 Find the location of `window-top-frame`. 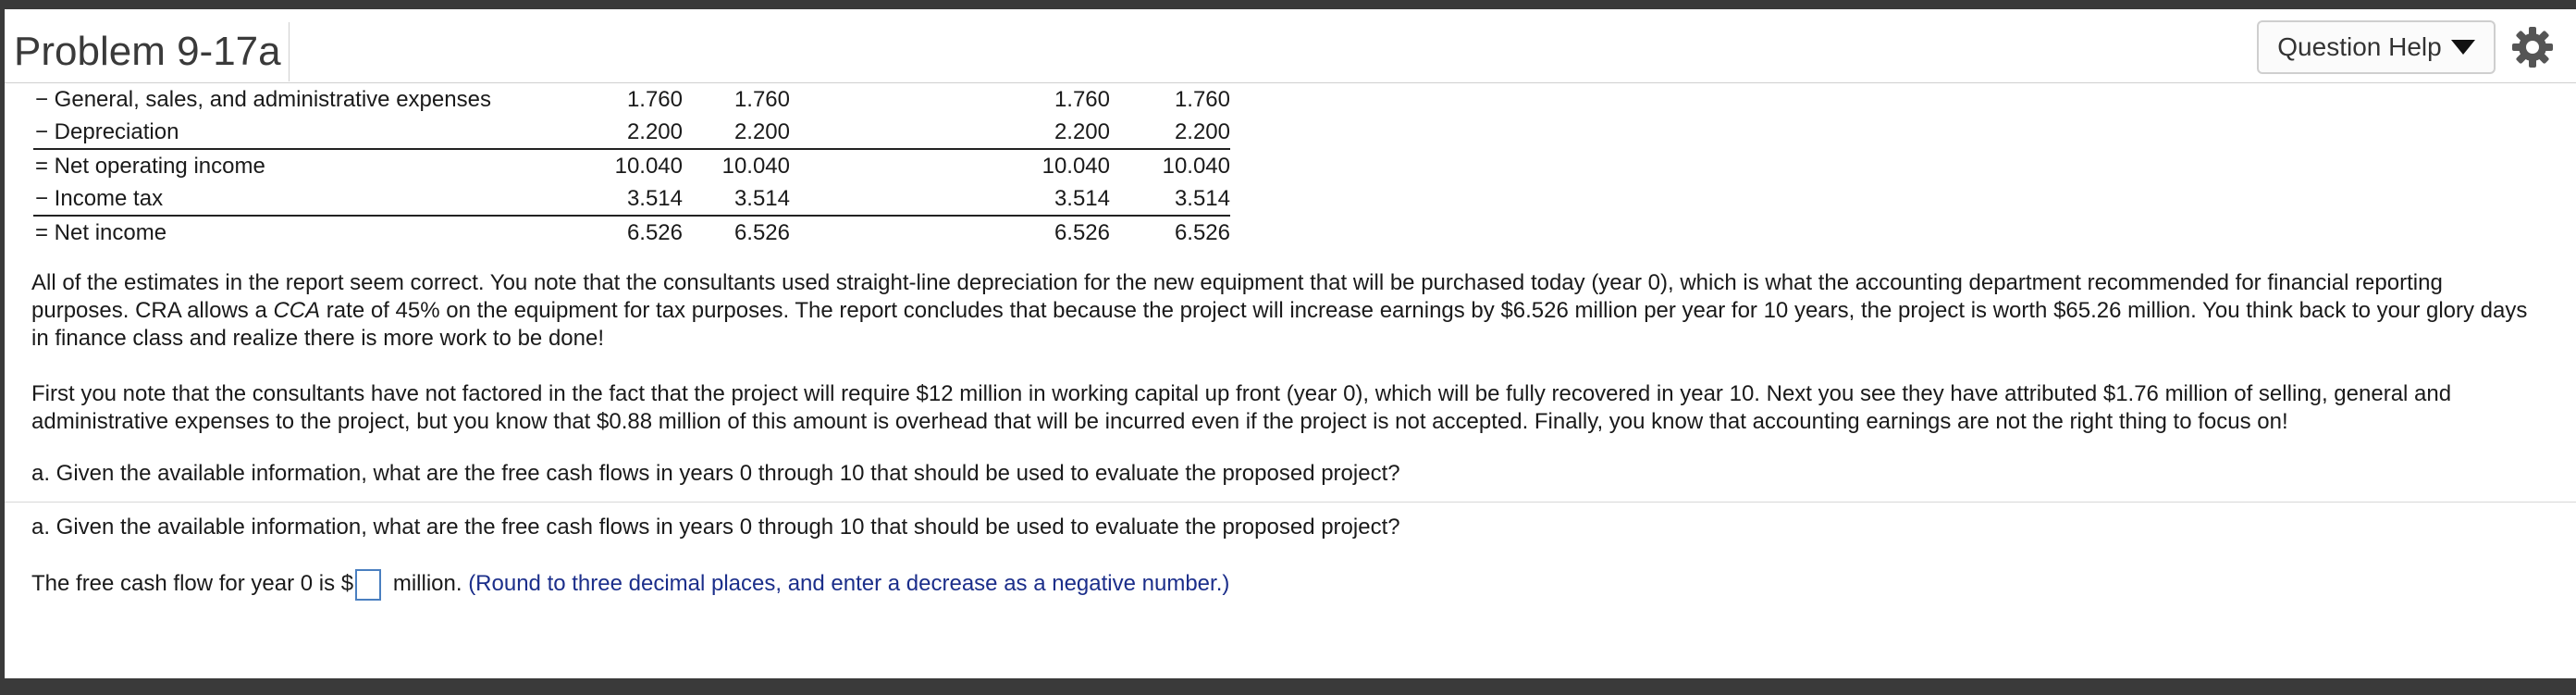

window-top-frame is located at coordinates (1288, 5).